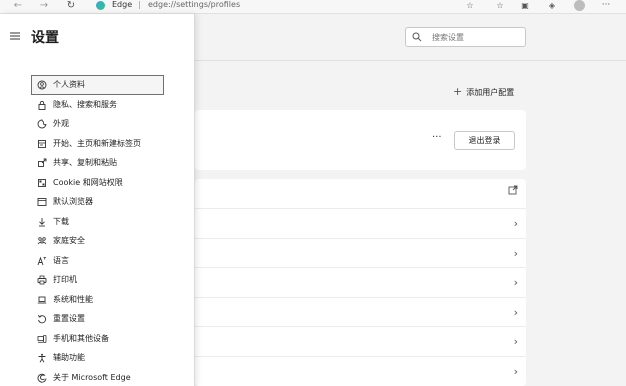 The width and height of the screenshot is (626, 386). Describe the element at coordinates (81, 338) in the screenshot. I see `nav-item-label: 手机和其他设备` at that location.